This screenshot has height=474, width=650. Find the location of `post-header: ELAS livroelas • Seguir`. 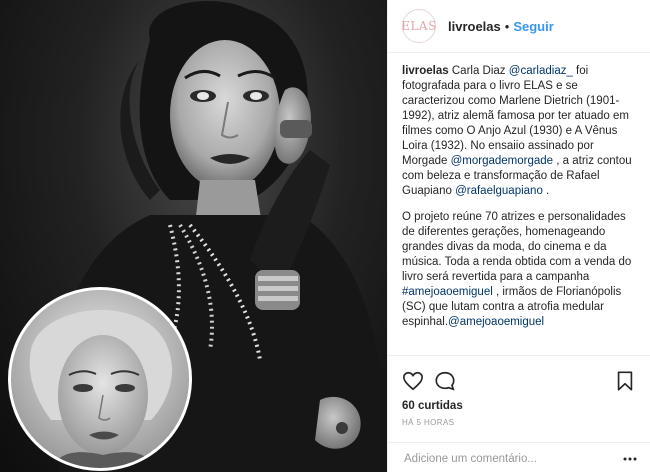

post-header: ELAS livroelas • Seguir is located at coordinates (519, 26).